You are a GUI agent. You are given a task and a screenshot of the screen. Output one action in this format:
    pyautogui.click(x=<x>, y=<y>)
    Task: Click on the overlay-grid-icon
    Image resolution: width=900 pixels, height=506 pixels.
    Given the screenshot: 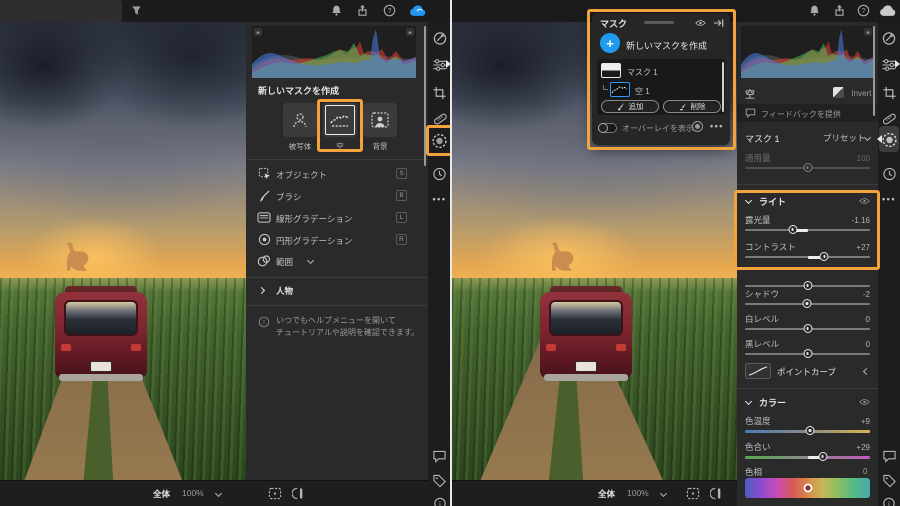 What is the action you would take?
    pyautogui.click(x=275, y=496)
    